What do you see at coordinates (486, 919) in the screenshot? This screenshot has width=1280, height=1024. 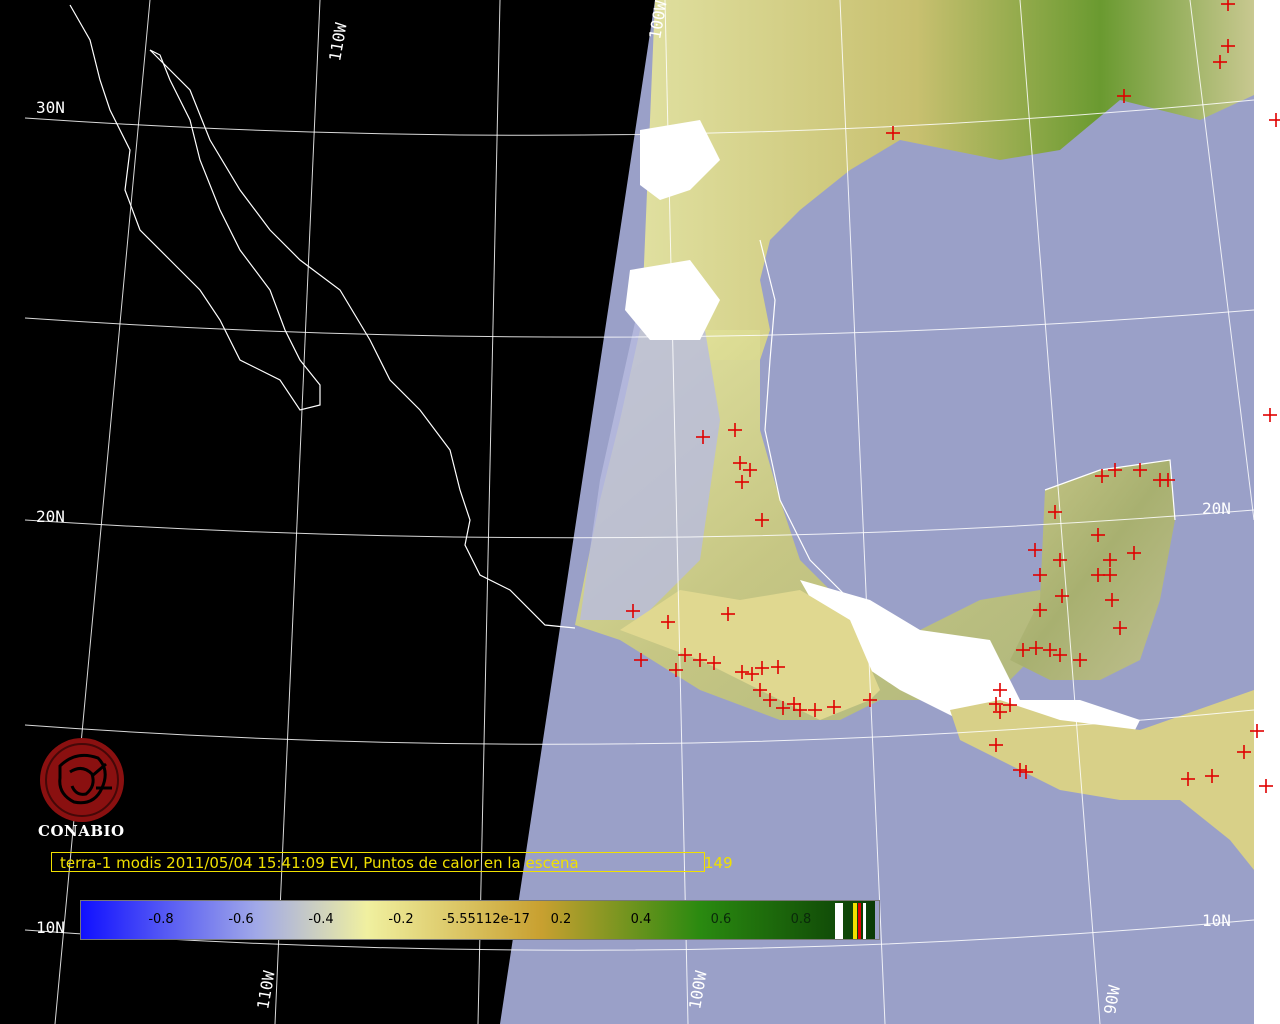 I see `colorbar-tick-4: -5.55112e-17` at bounding box center [486, 919].